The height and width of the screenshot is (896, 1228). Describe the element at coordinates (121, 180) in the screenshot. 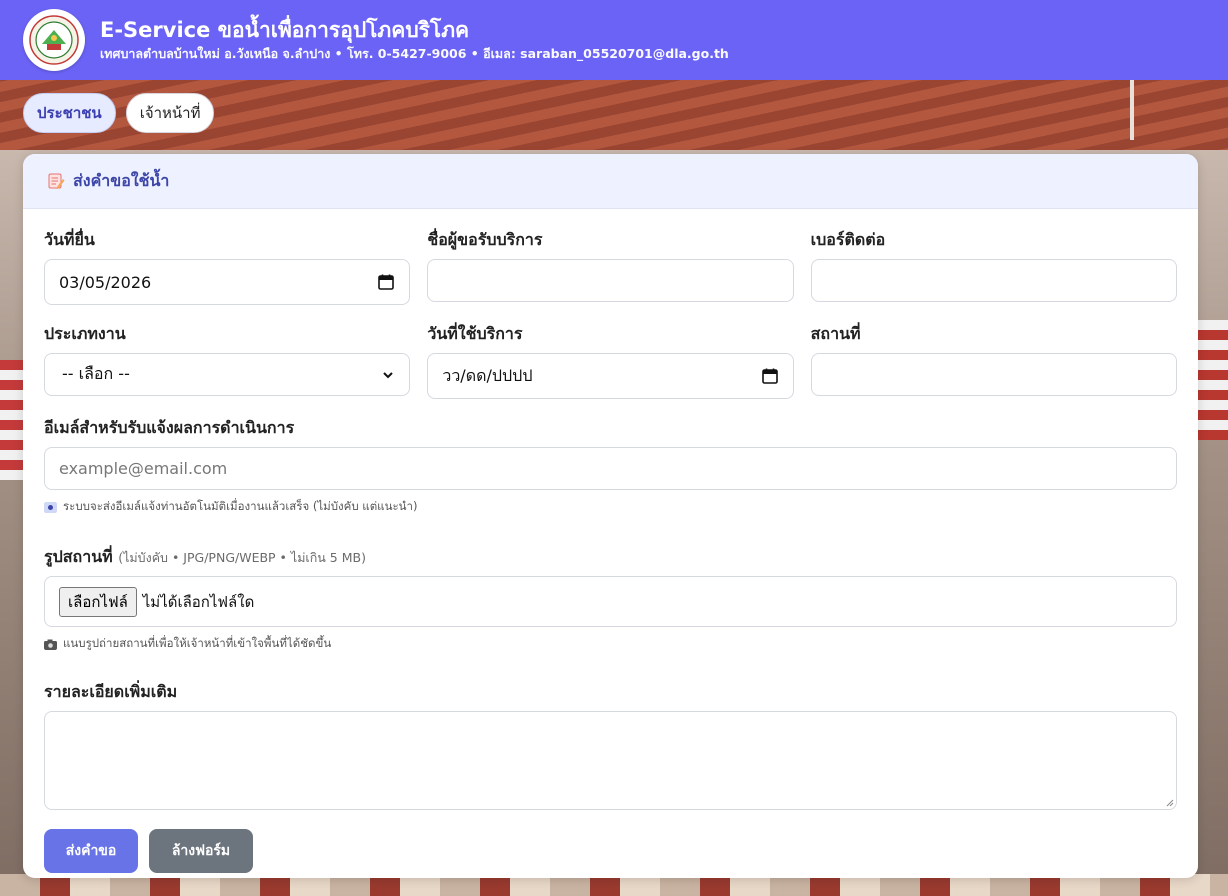

I see `form-title: ส่งคำขอใช้น้ำ` at that location.